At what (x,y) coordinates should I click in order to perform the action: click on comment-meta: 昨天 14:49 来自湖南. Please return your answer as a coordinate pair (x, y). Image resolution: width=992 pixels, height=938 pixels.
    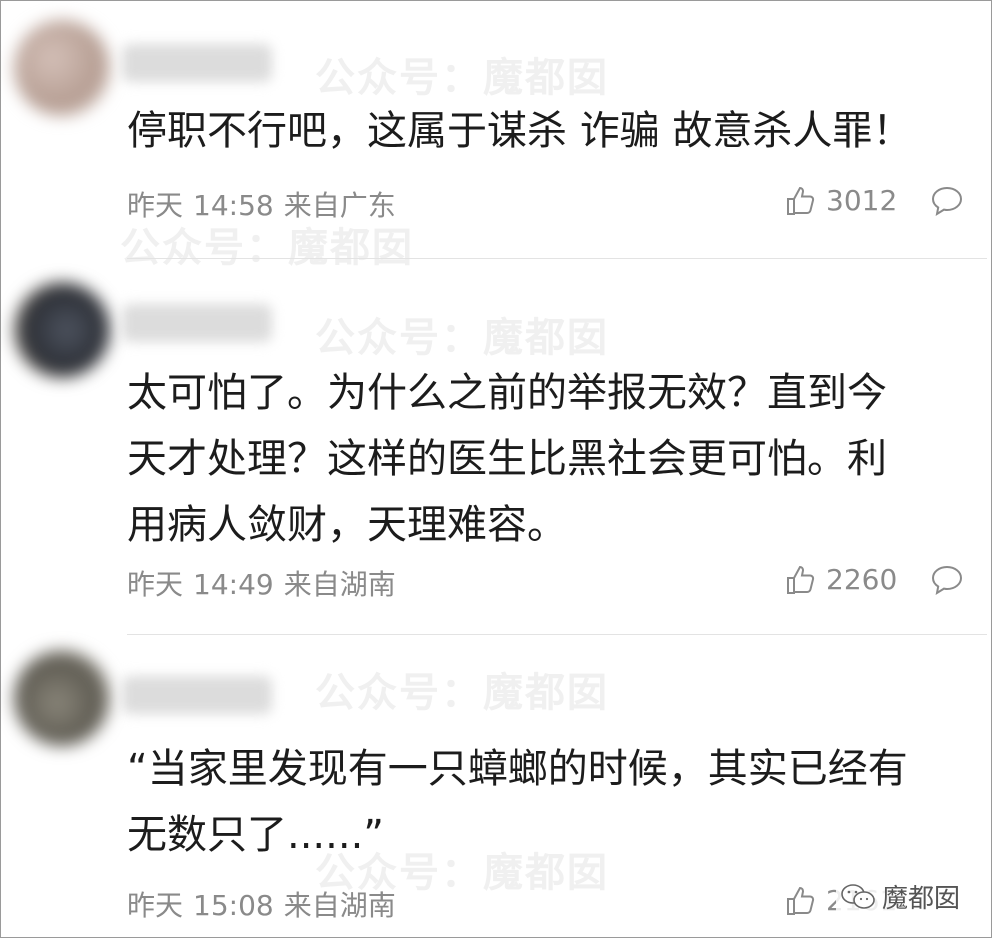
    Looking at the image, I should click on (261, 583).